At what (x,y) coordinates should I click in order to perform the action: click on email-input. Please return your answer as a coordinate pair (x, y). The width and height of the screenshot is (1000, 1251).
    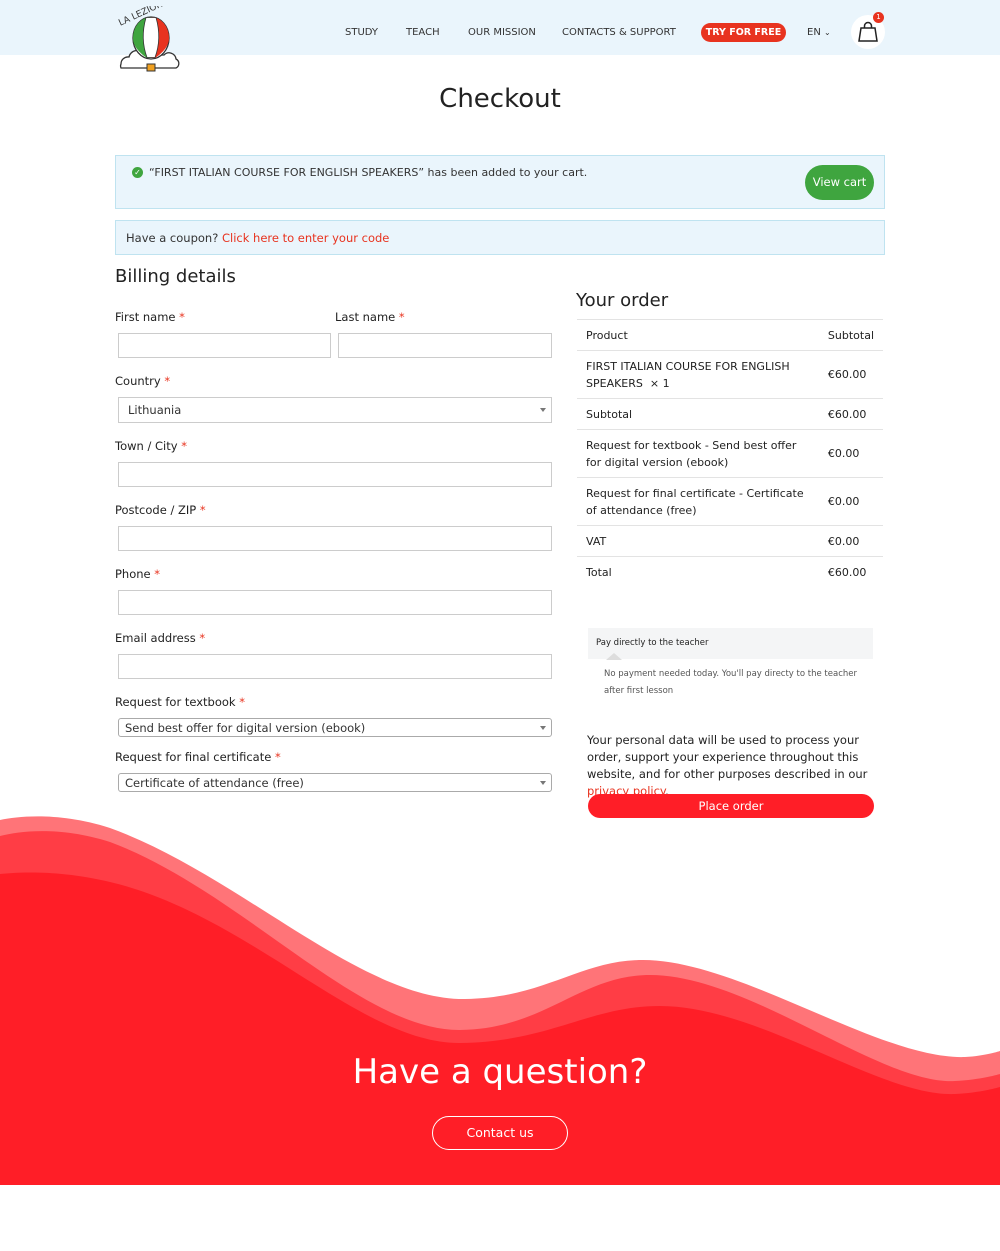
    Looking at the image, I should click on (335, 666).